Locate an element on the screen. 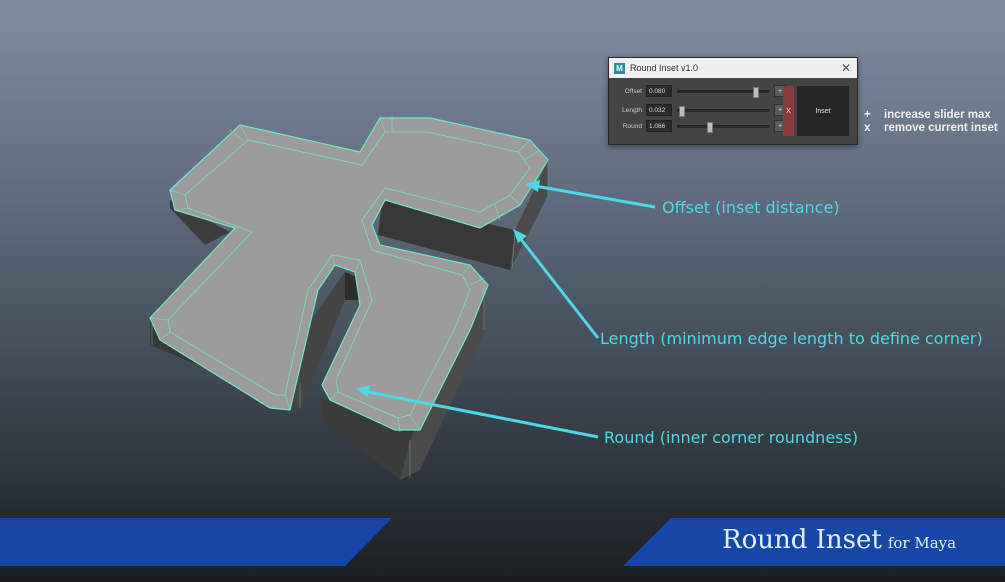 This screenshot has height=582, width=1005. remove-inset-button: X is located at coordinates (788, 111).